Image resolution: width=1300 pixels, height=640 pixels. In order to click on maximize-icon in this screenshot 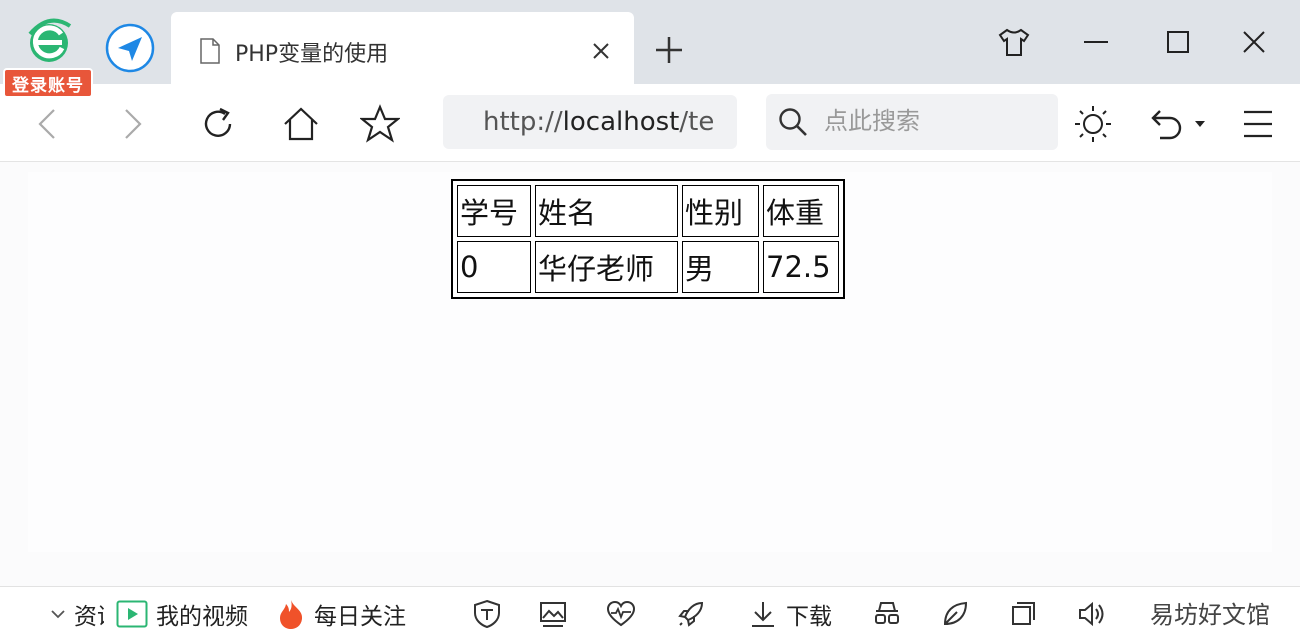, I will do `click(1178, 42)`.